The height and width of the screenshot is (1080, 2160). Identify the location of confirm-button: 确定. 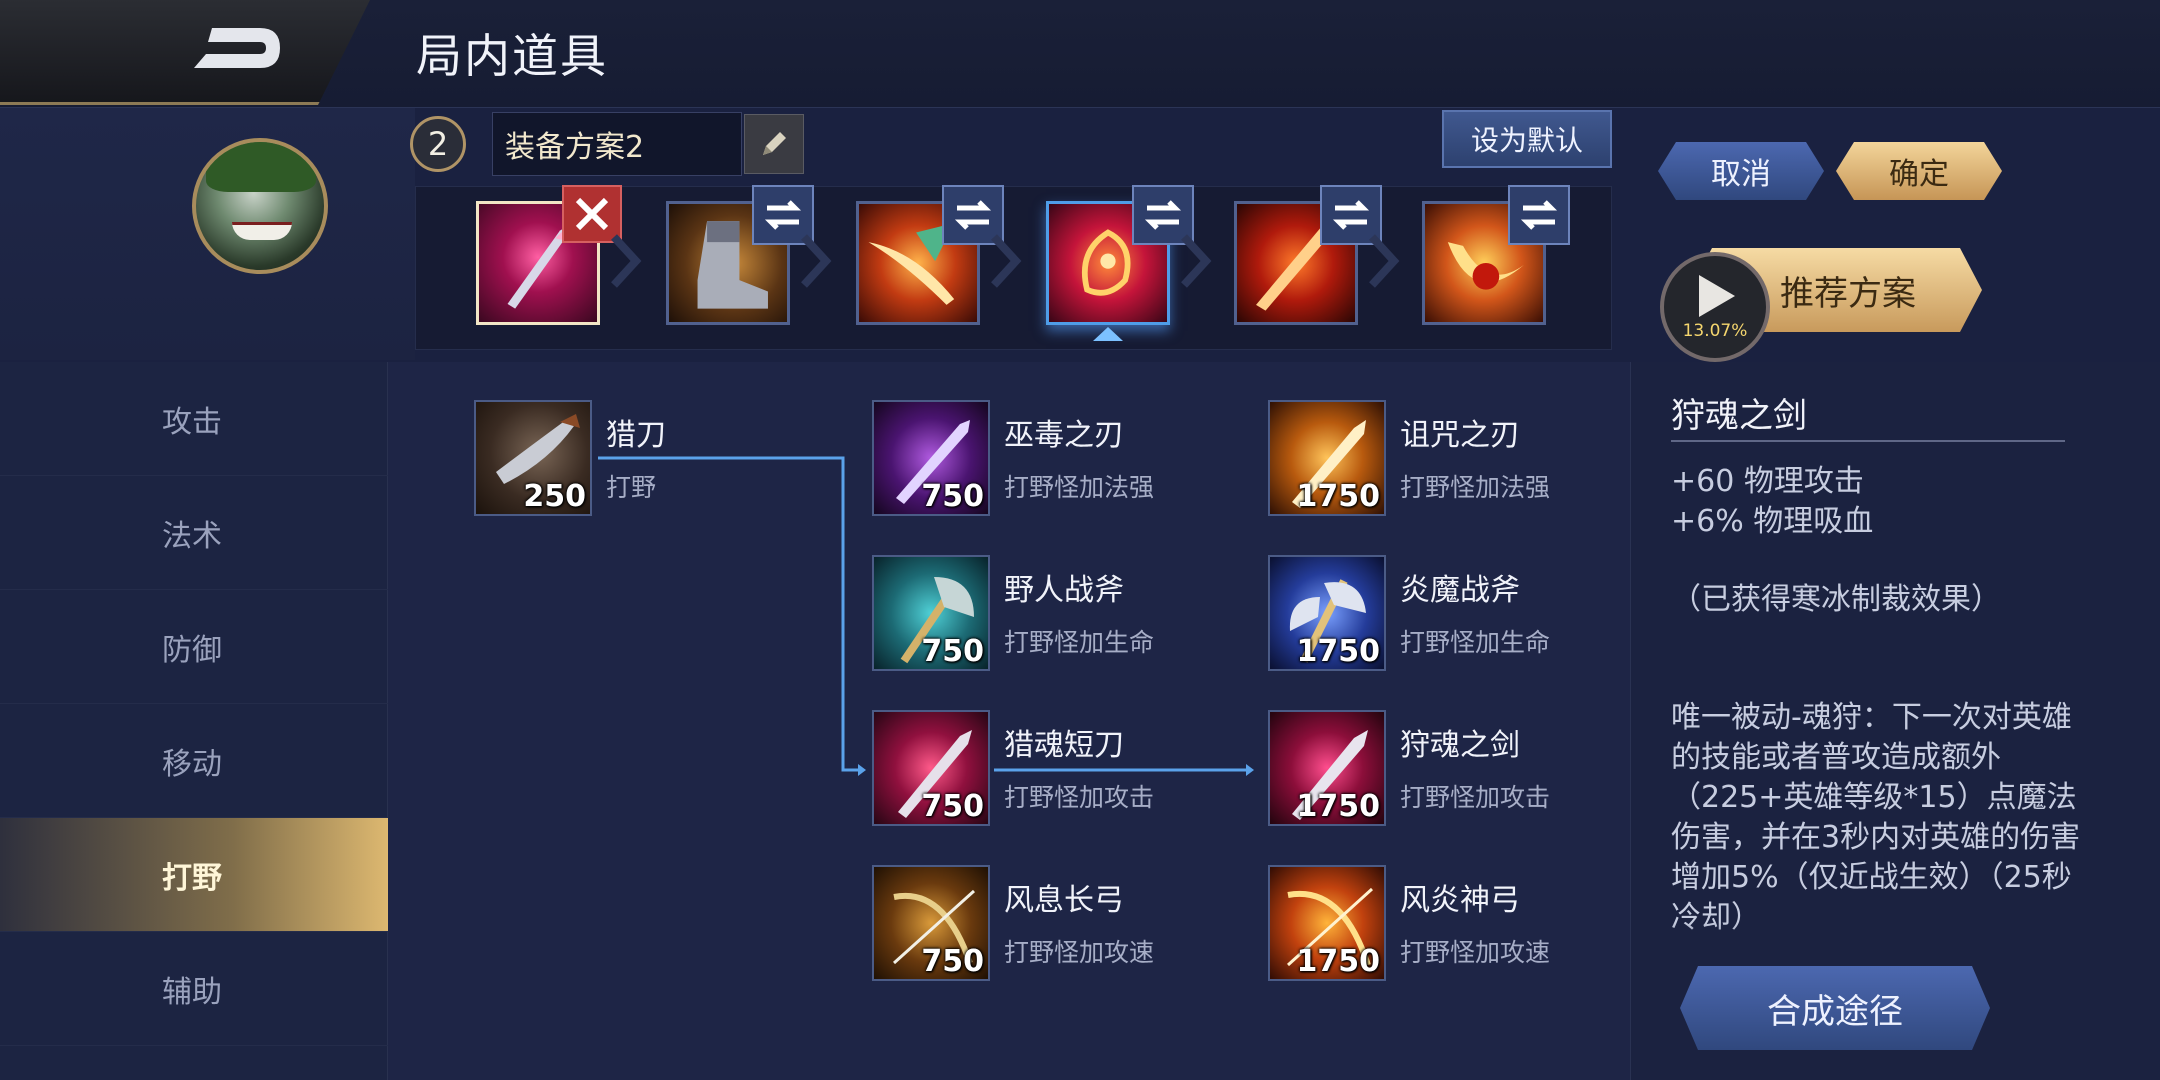
(1919, 171).